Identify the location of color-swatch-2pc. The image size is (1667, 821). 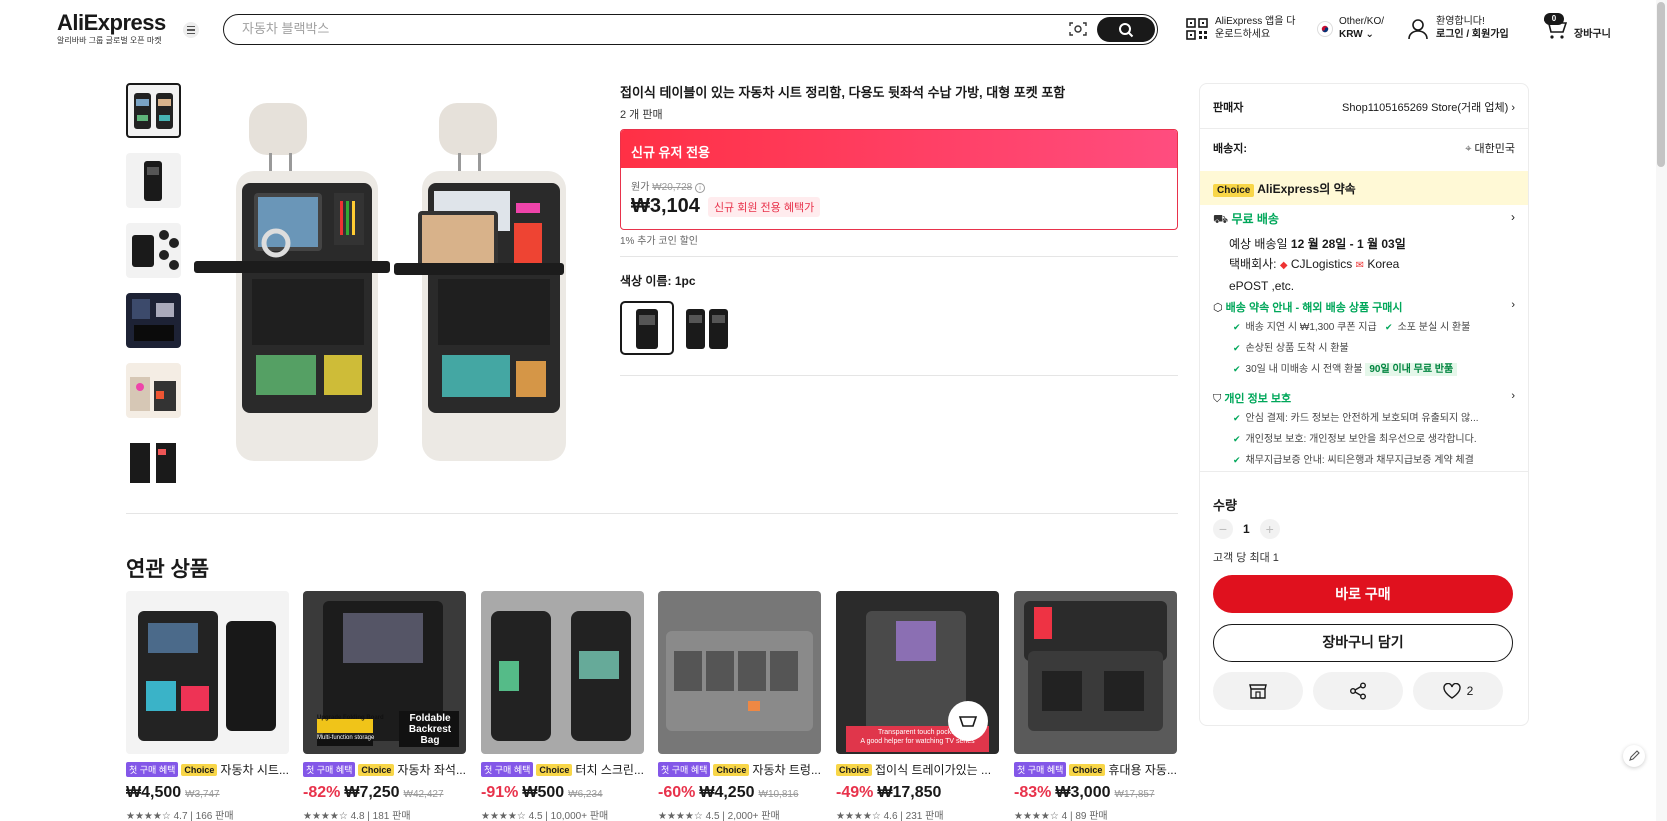
(707, 328).